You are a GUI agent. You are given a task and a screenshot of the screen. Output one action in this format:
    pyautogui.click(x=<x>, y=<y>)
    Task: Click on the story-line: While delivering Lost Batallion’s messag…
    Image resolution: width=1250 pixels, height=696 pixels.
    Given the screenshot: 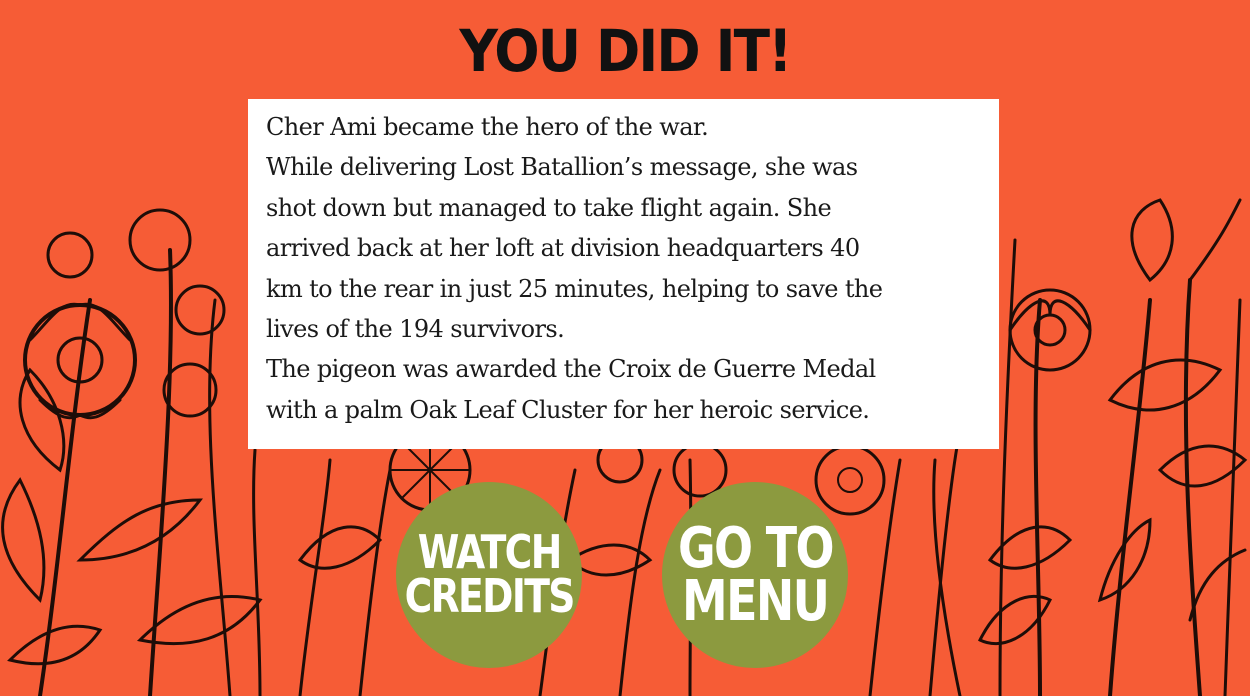 What is the action you would take?
    pyautogui.click(x=562, y=167)
    